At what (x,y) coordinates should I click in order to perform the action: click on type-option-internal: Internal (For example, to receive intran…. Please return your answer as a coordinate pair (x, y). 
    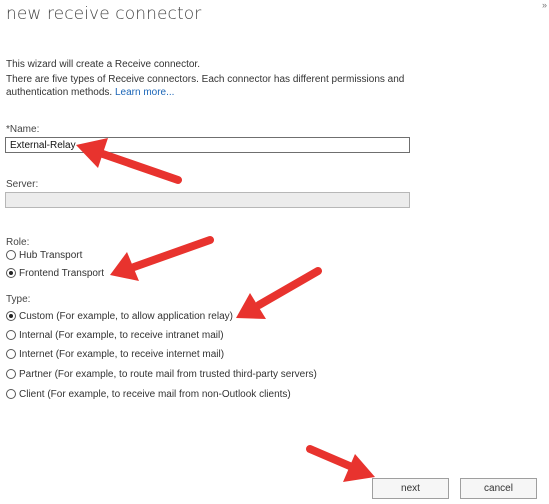
    Looking at the image, I should click on (115, 335).